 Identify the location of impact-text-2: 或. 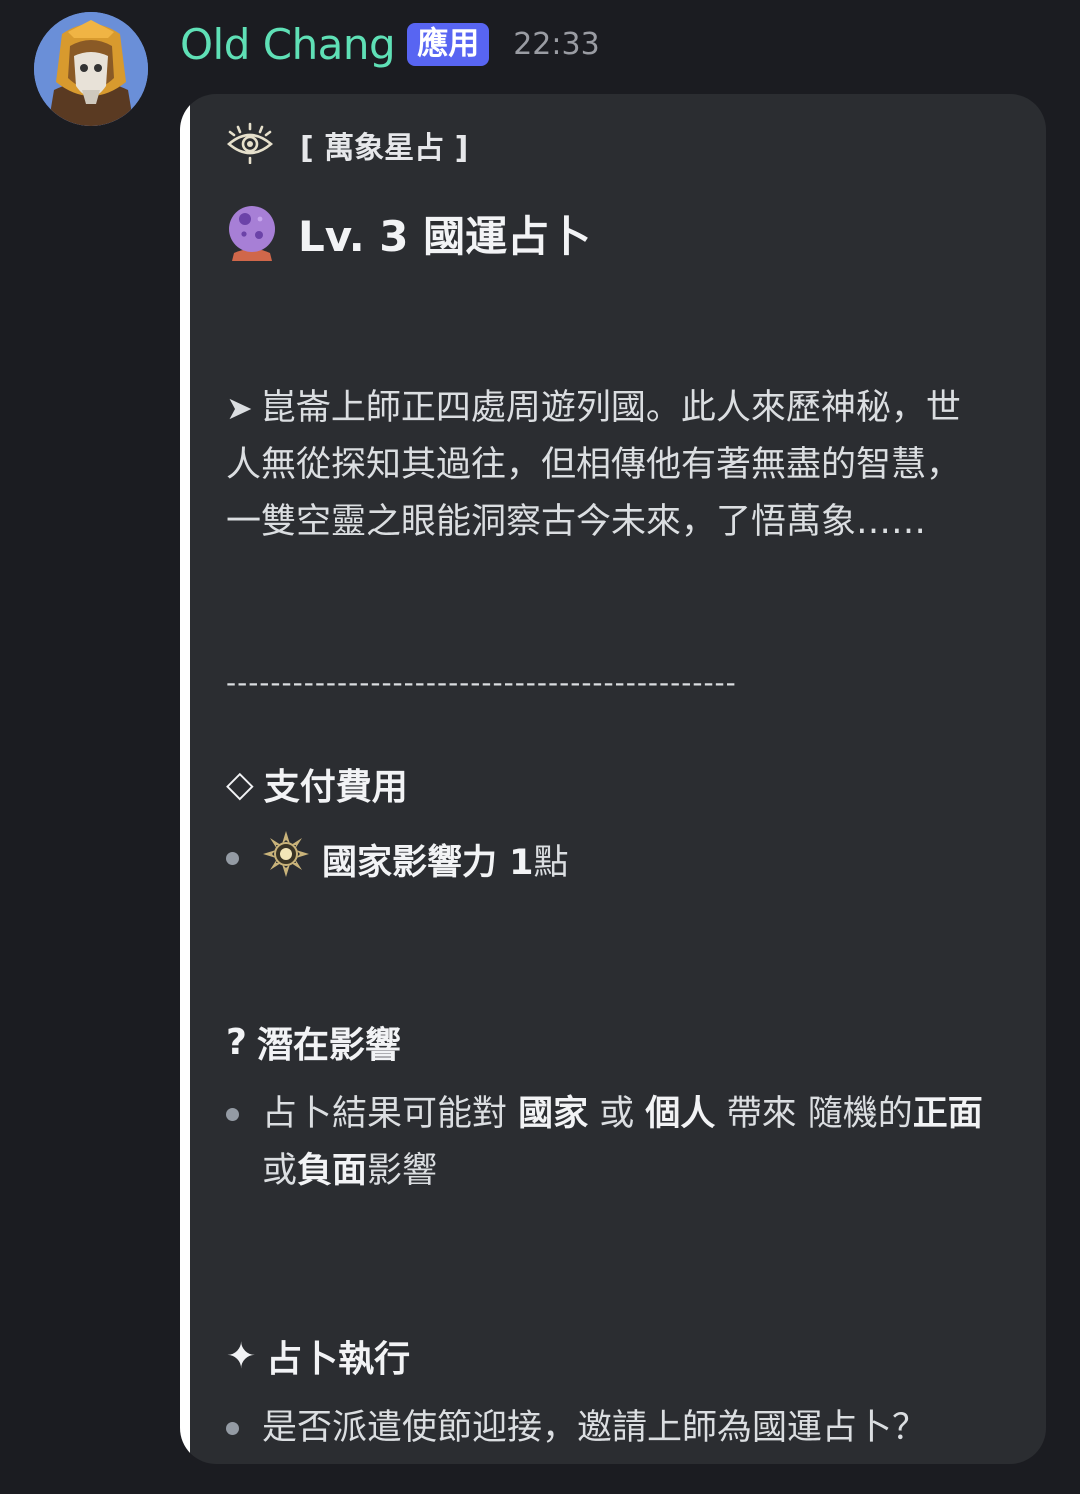
(617, 1114).